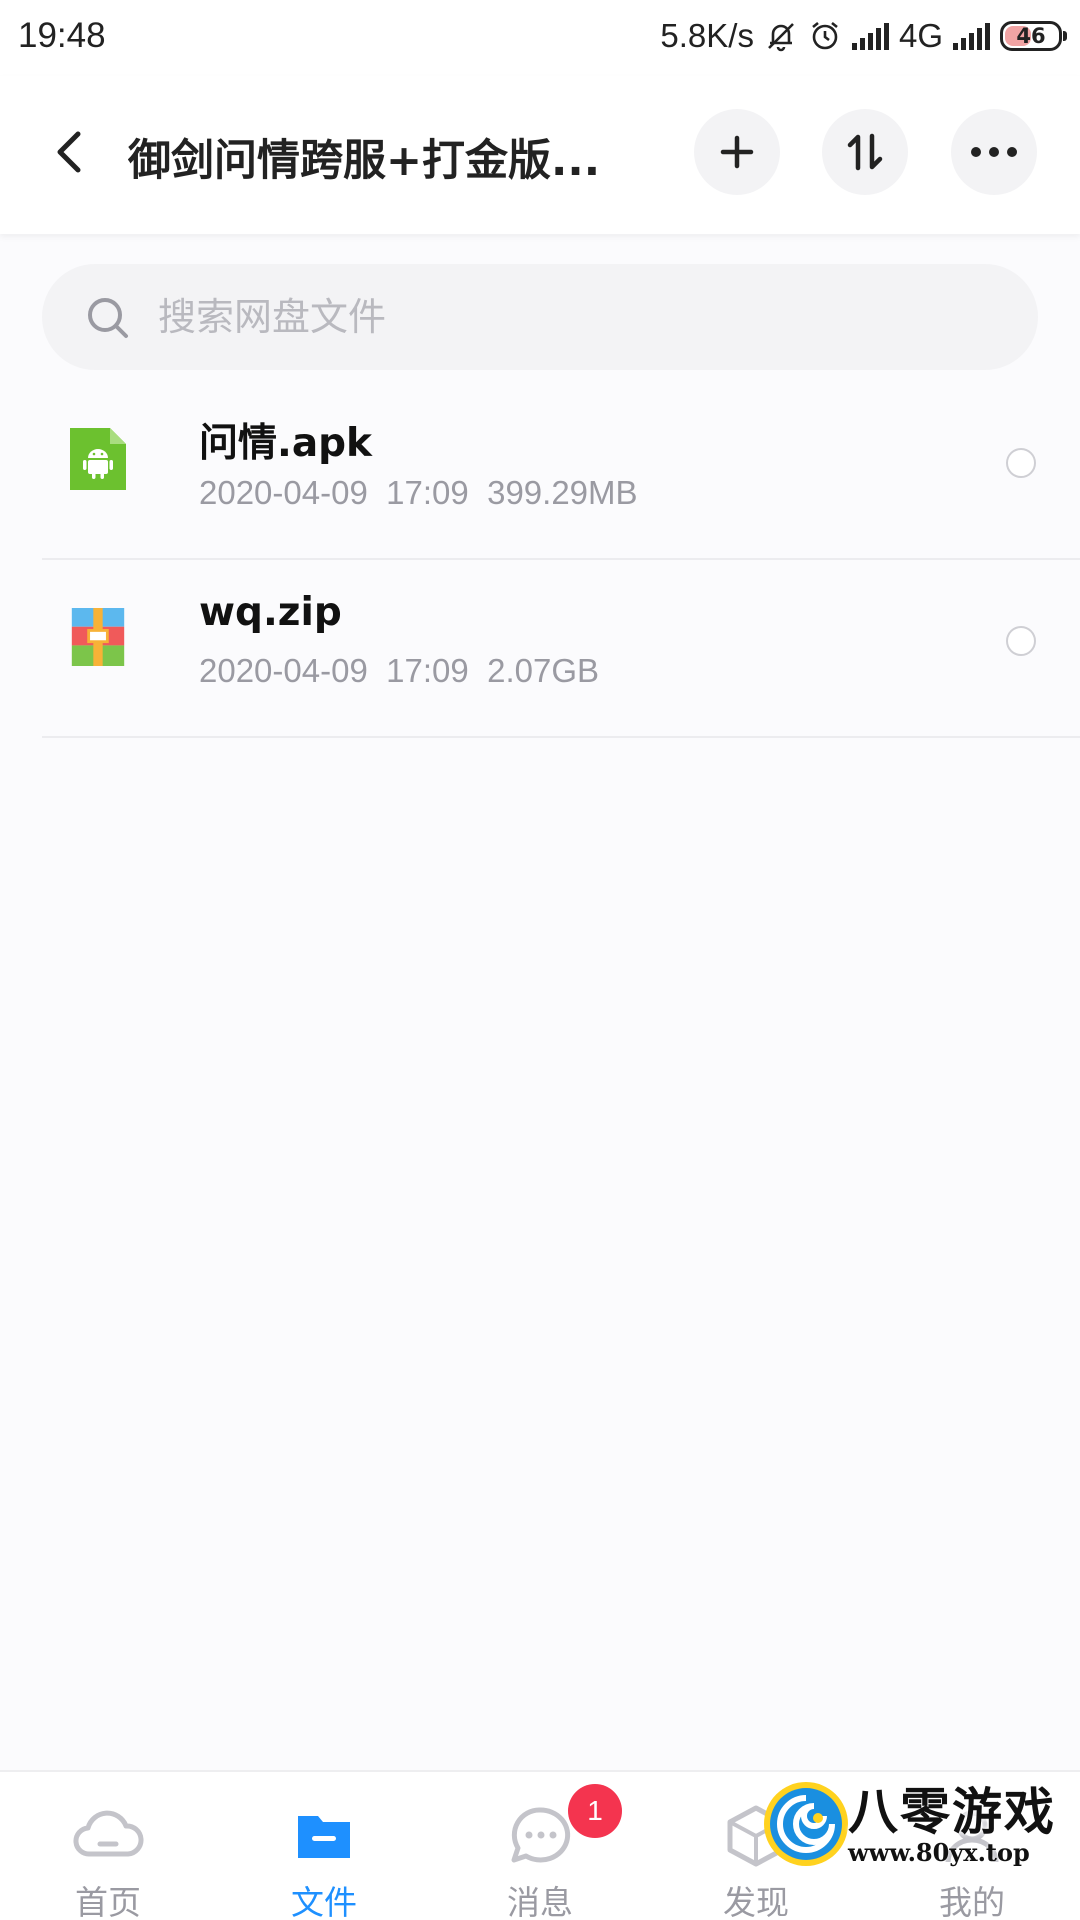  I want to click on add-button, so click(737, 152).